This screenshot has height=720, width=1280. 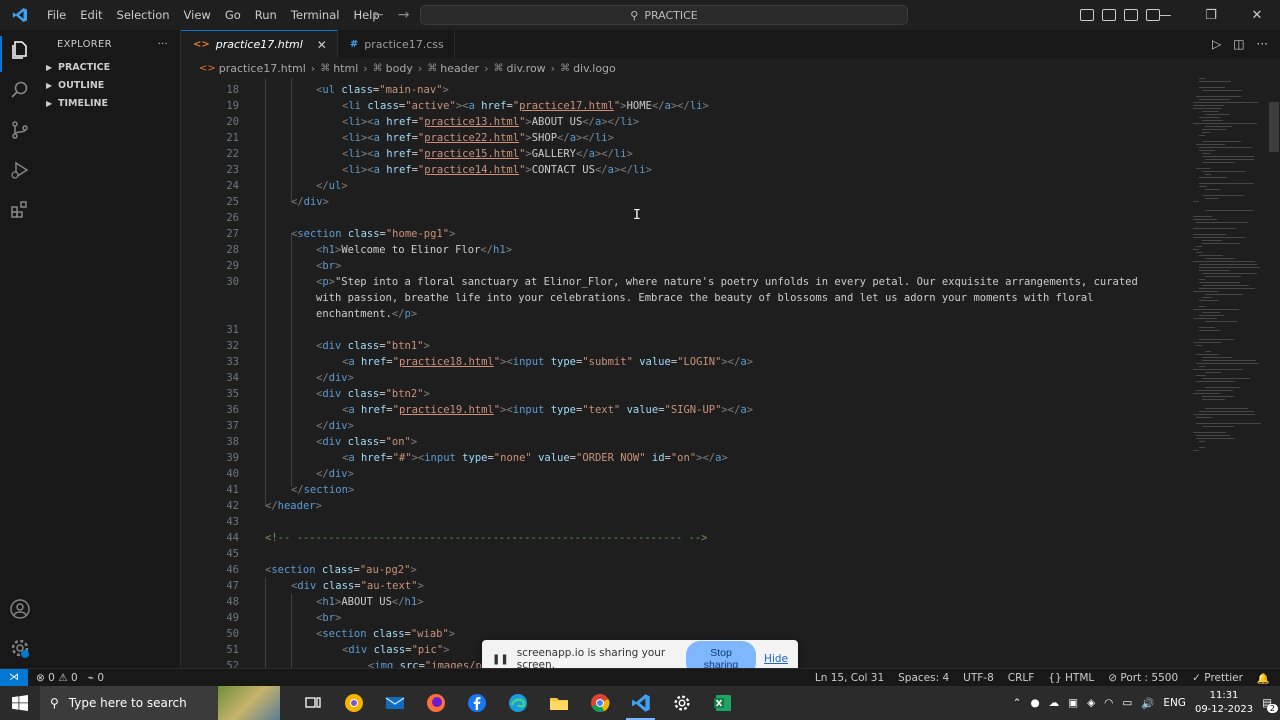 I want to click on split-editor-icon: ◫, so click(x=1238, y=44).